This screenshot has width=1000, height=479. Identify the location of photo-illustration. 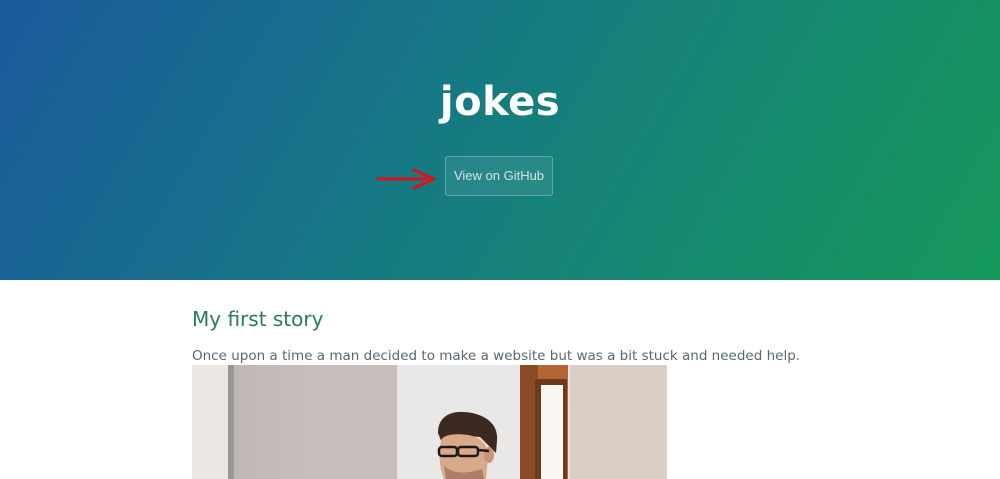
(429, 422).